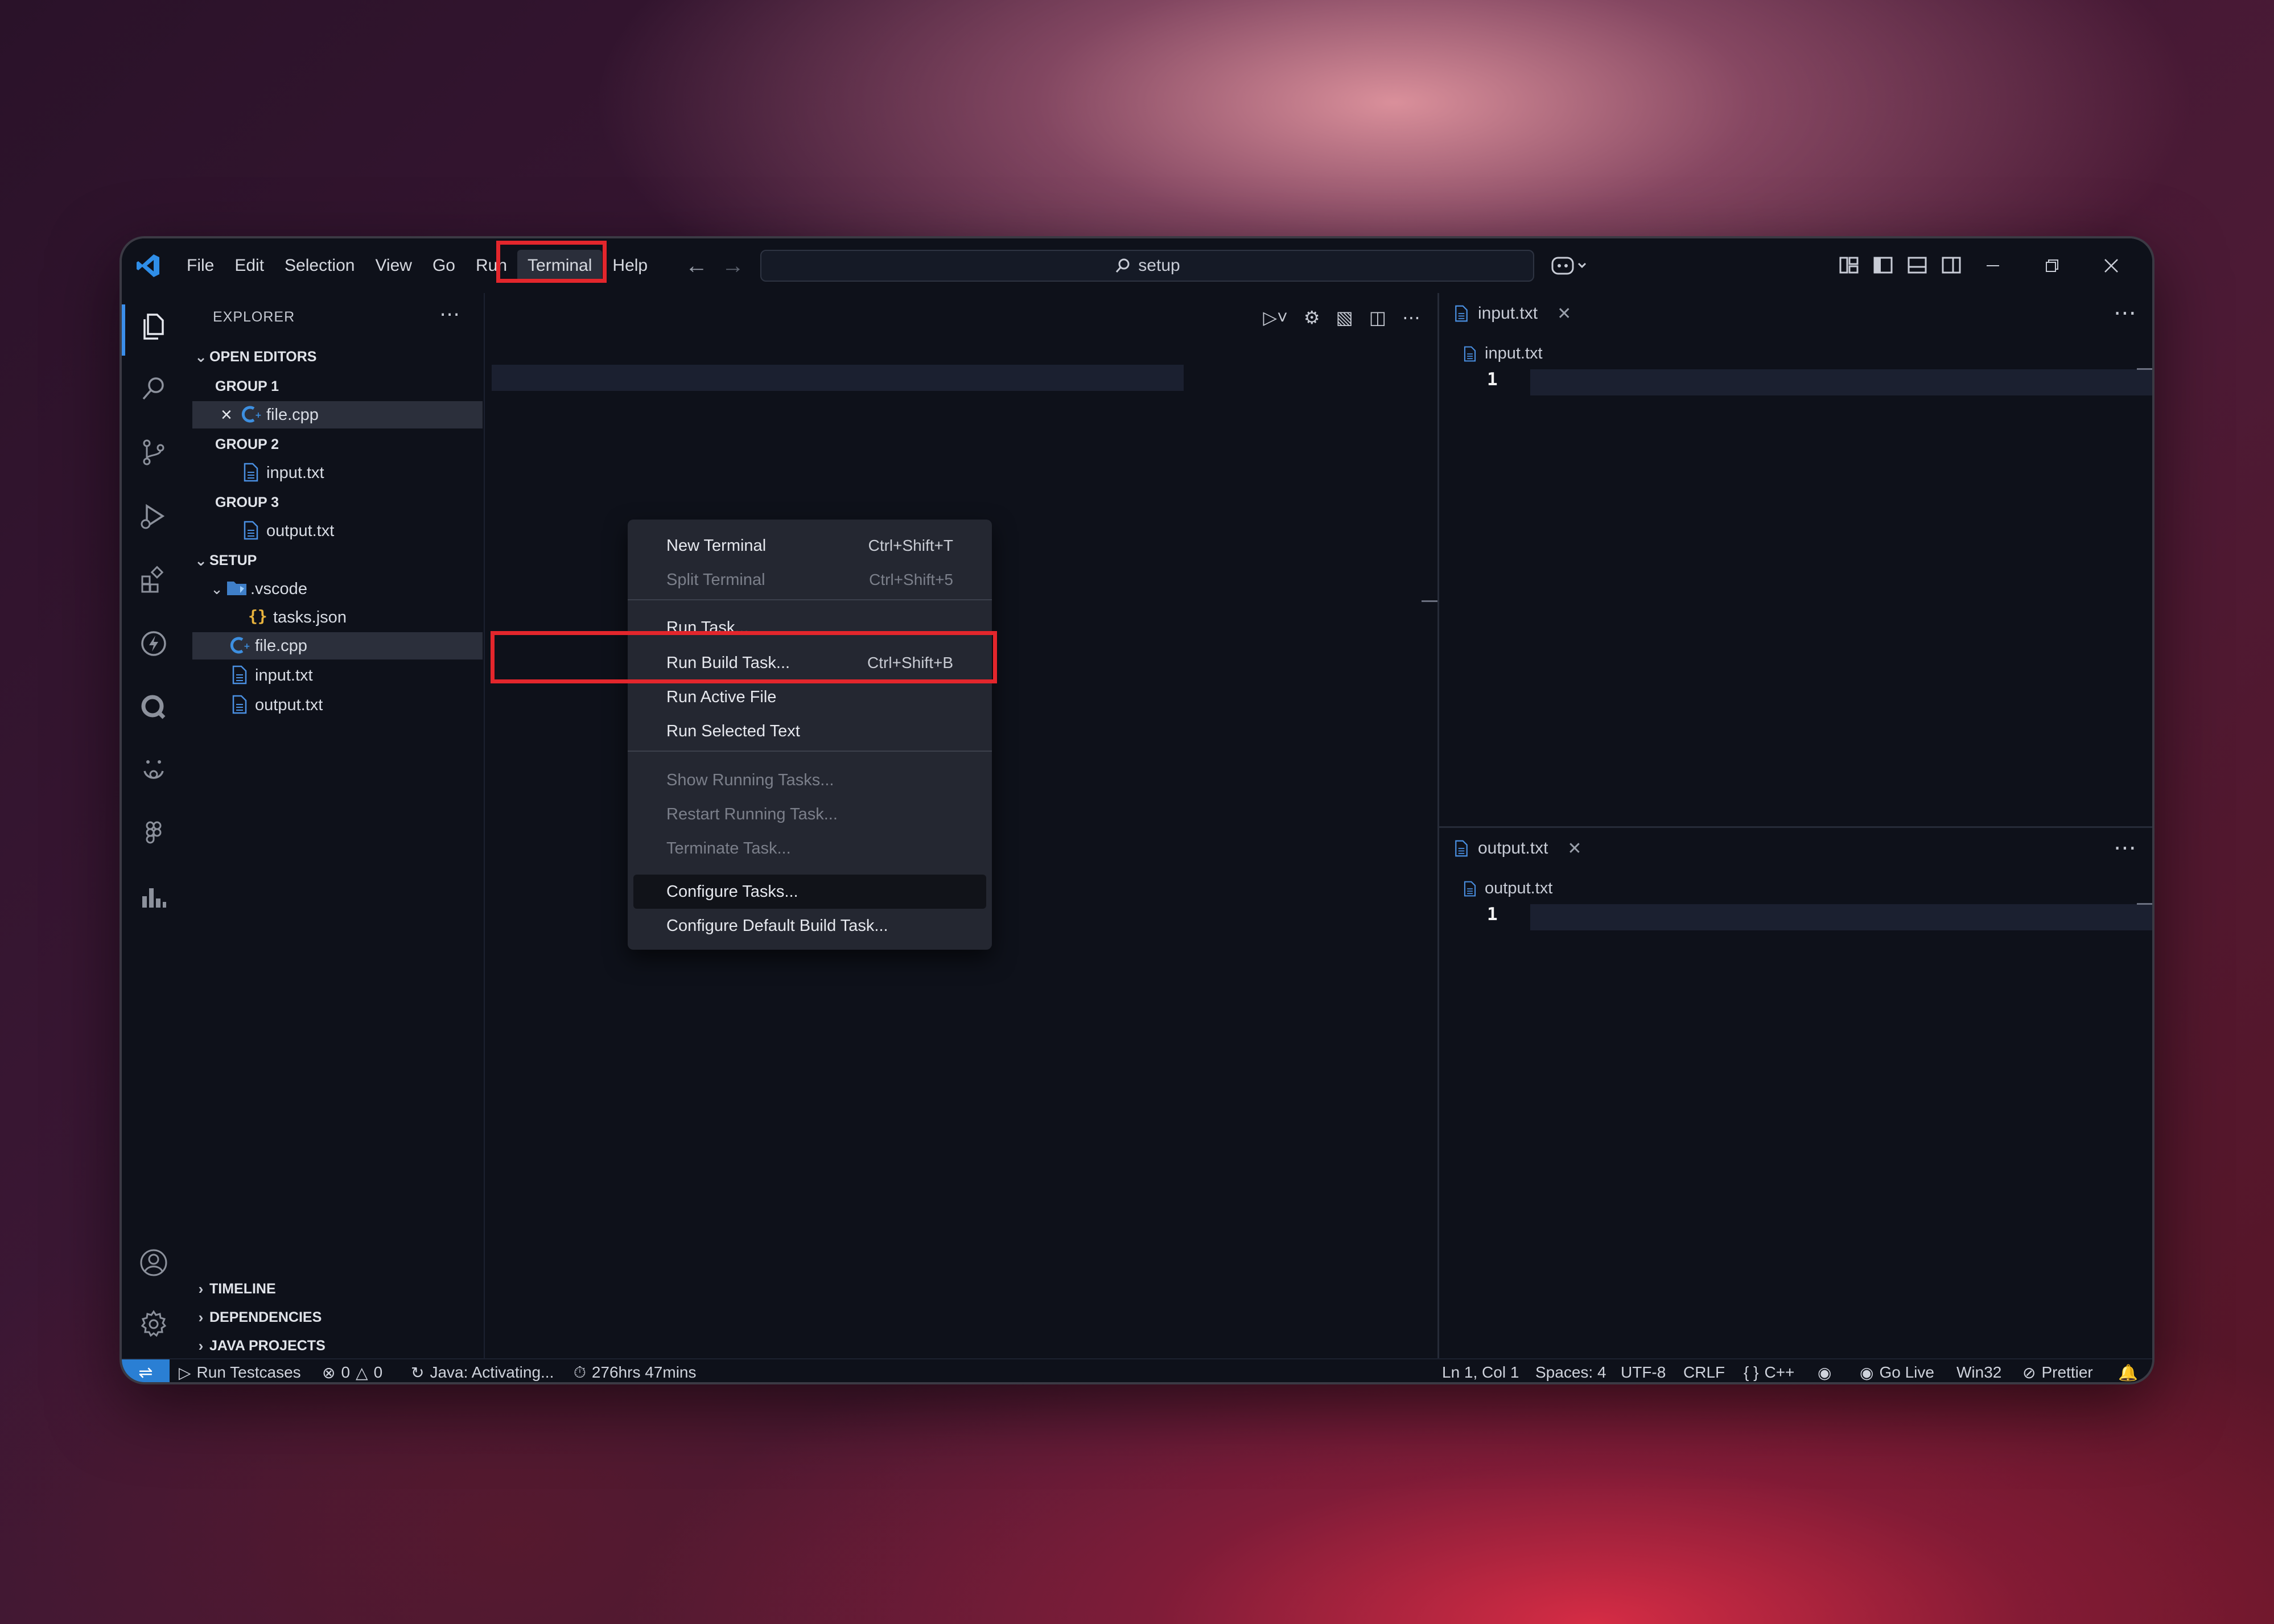 The image size is (2274, 1624). Describe the element at coordinates (154, 1324) in the screenshot. I see `manage-gear-icon` at that location.